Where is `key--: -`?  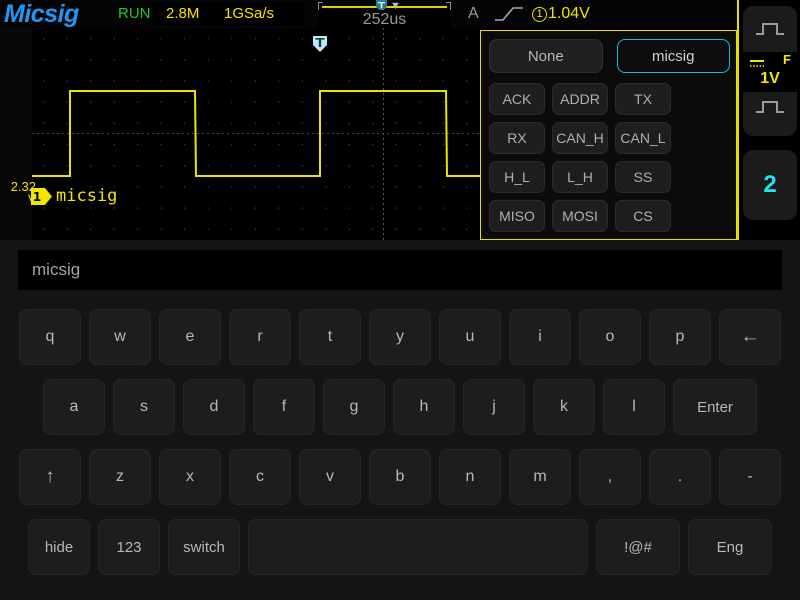 key--: - is located at coordinates (750, 477).